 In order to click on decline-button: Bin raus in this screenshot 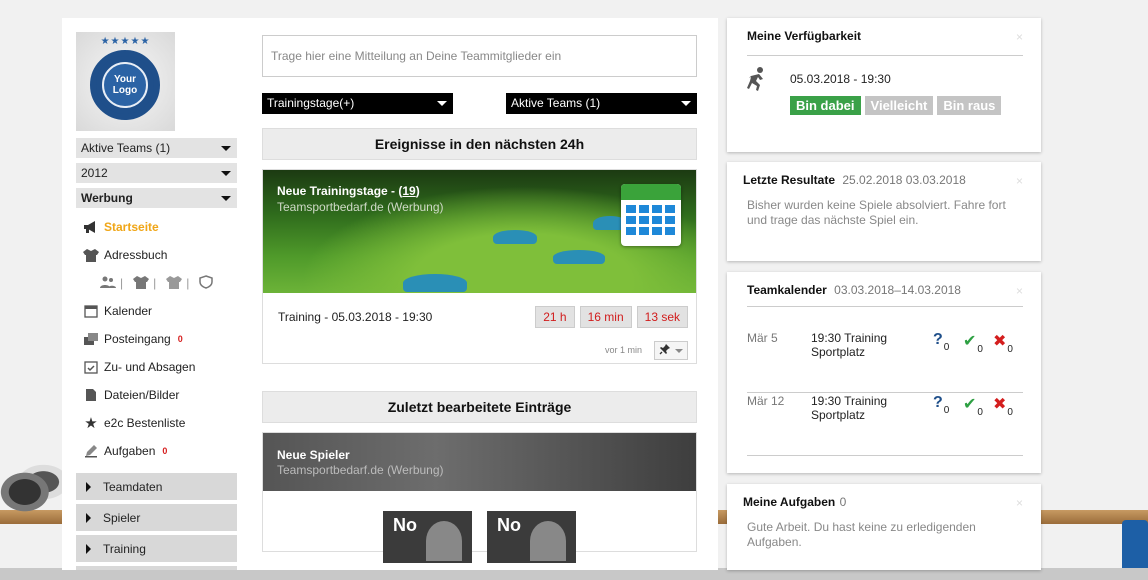, I will do `click(969, 105)`.